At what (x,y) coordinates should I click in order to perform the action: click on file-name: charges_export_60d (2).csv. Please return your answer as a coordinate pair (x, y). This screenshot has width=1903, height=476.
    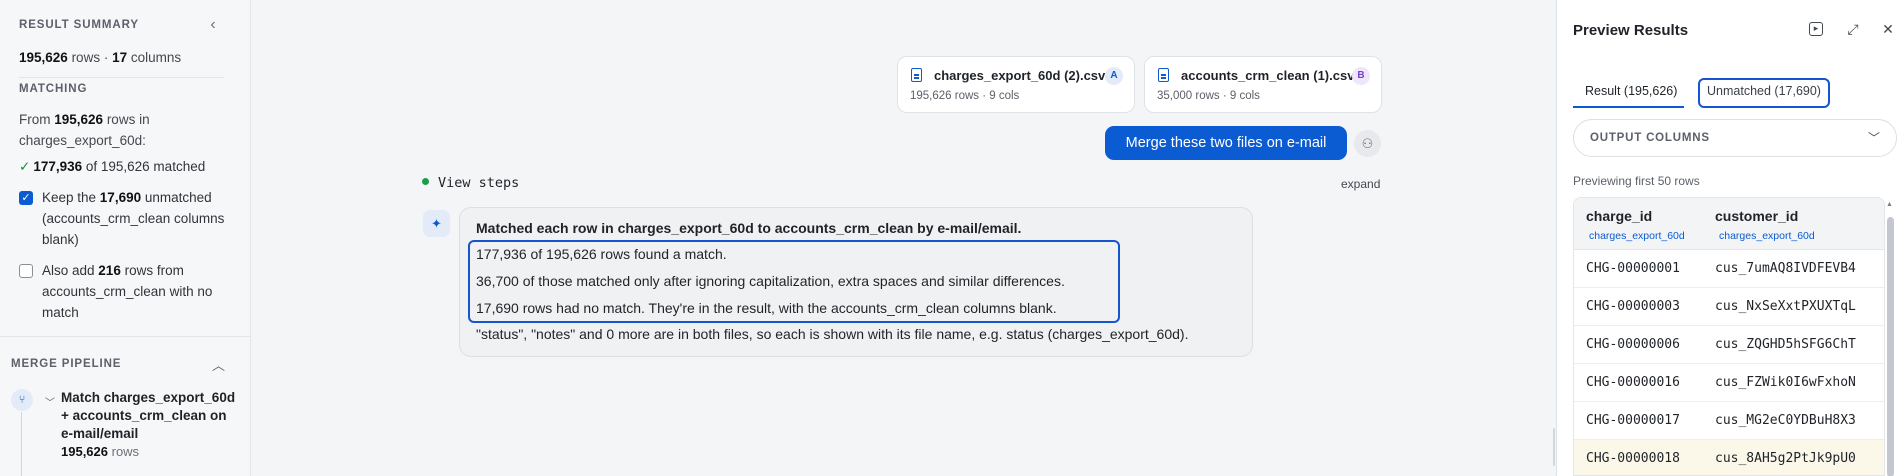
    Looking at the image, I should click on (1020, 75).